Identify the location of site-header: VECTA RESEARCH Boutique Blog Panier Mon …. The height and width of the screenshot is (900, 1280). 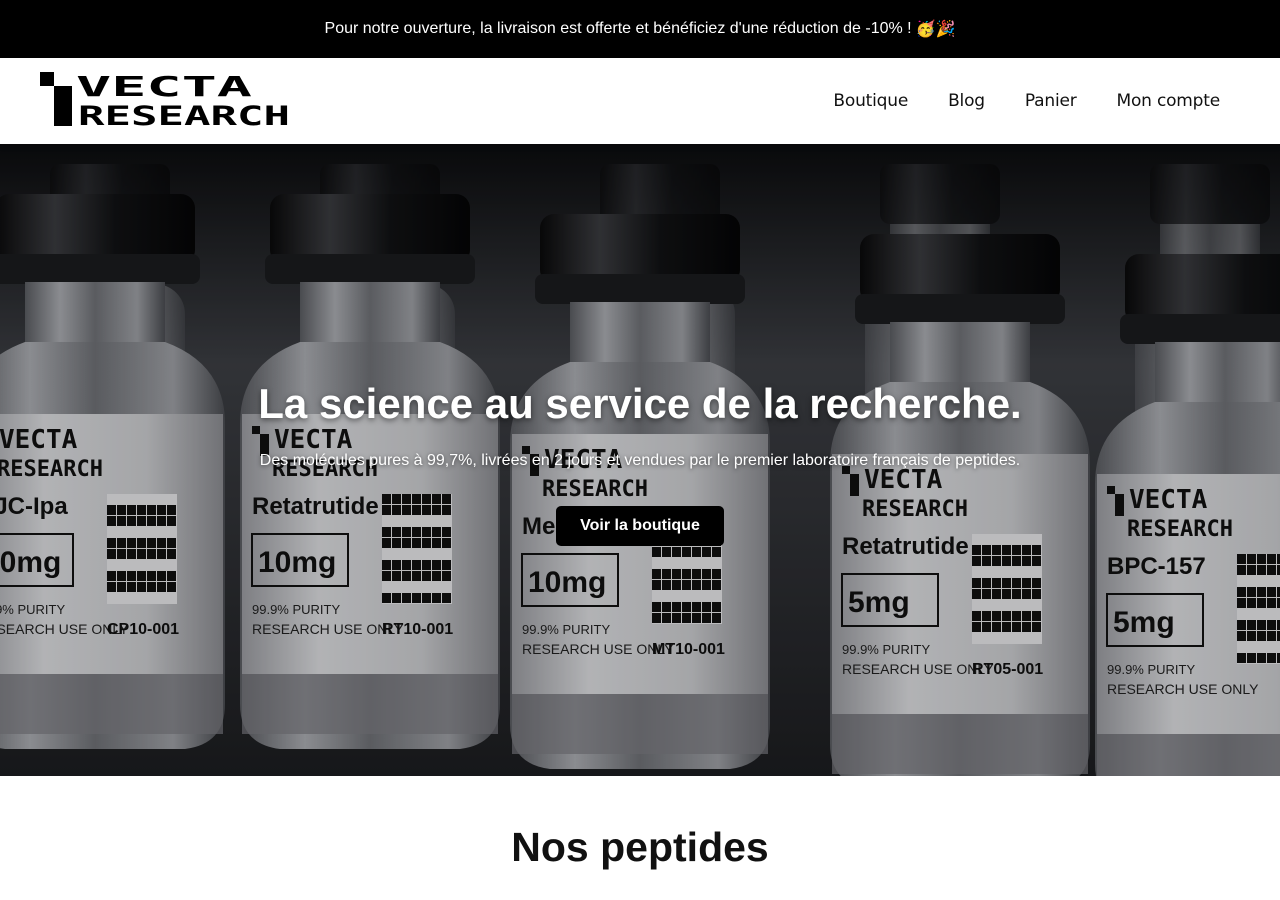
(640, 101).